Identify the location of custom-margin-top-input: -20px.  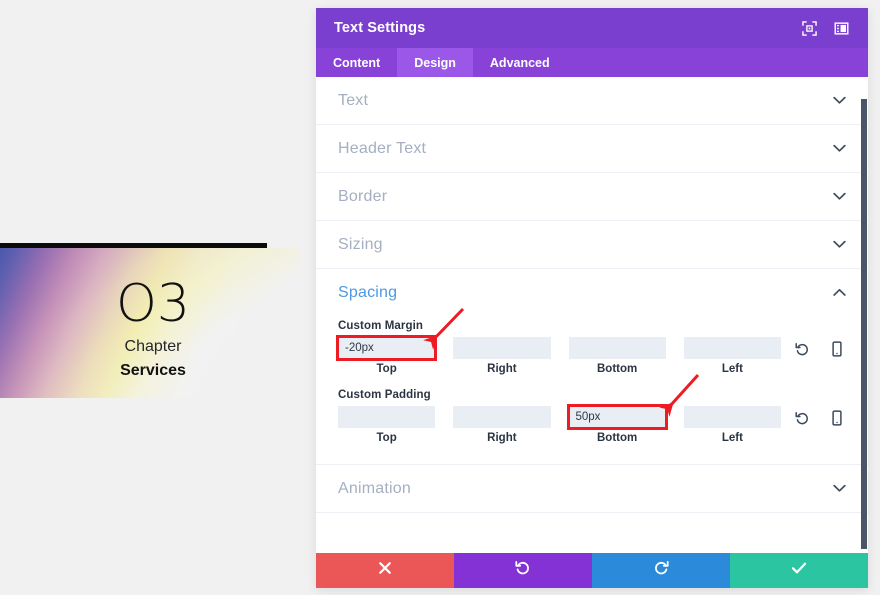
(387, 348).